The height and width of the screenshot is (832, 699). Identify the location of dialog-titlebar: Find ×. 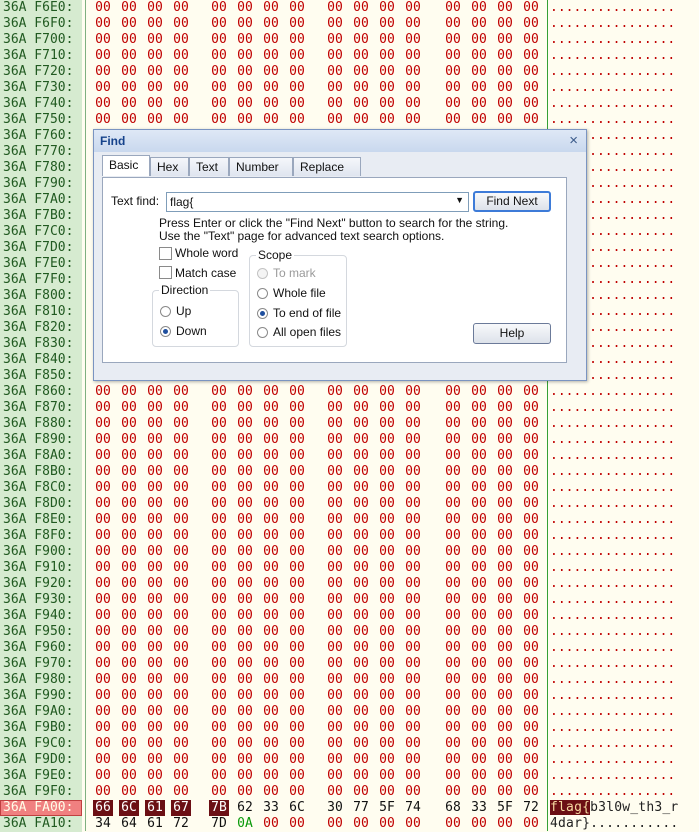
(340, 141).